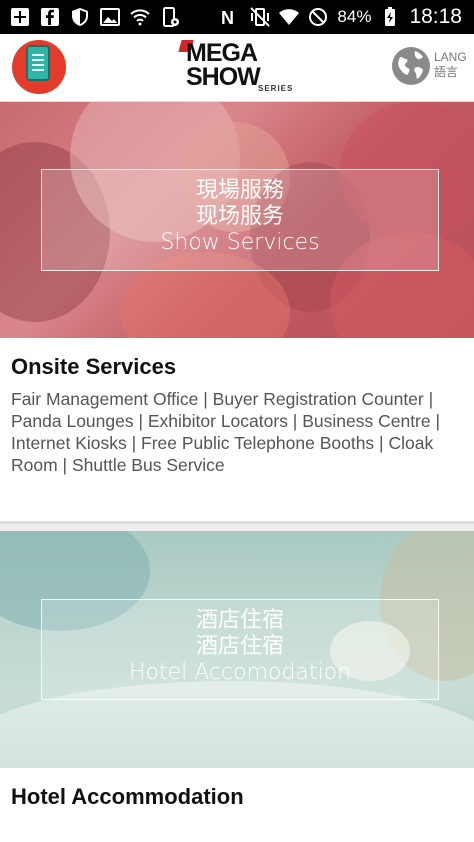 This screenshot has width=474, height=842. Describe the element at coordinates (80, 17) in the screenshot. I see `shield-icon` at that location.